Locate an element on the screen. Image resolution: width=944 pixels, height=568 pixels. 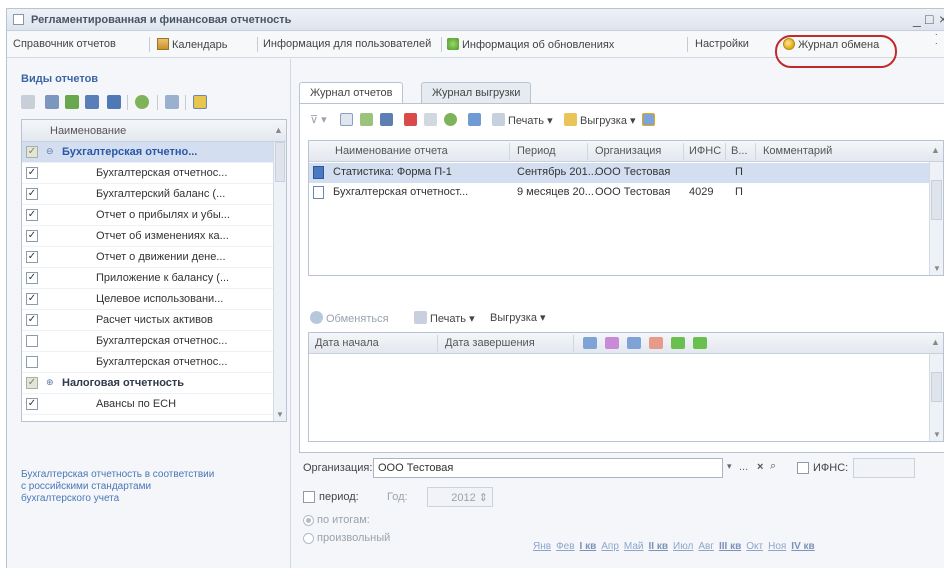
close-icon: × is located at coordinates (941, 19).